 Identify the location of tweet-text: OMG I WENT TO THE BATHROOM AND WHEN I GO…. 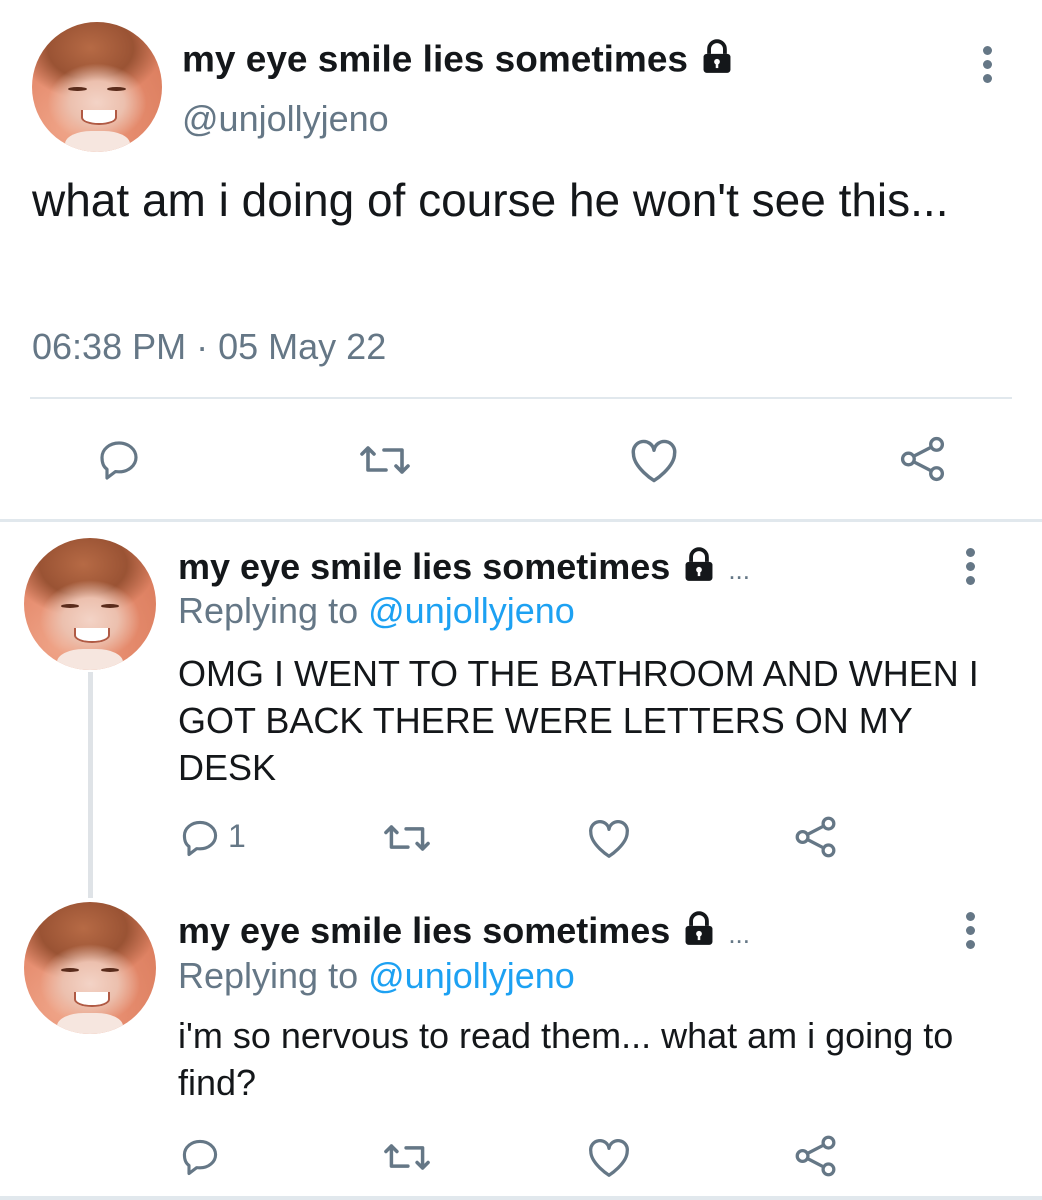
(578, 720).